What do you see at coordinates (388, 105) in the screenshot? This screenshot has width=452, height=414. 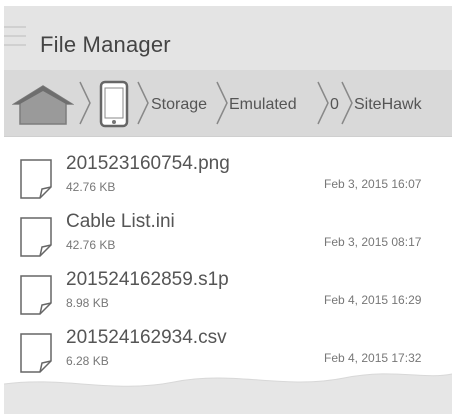 I see `breadcrumb-item-sitehawk: SiteHawk` at bounding box center [388, 105].